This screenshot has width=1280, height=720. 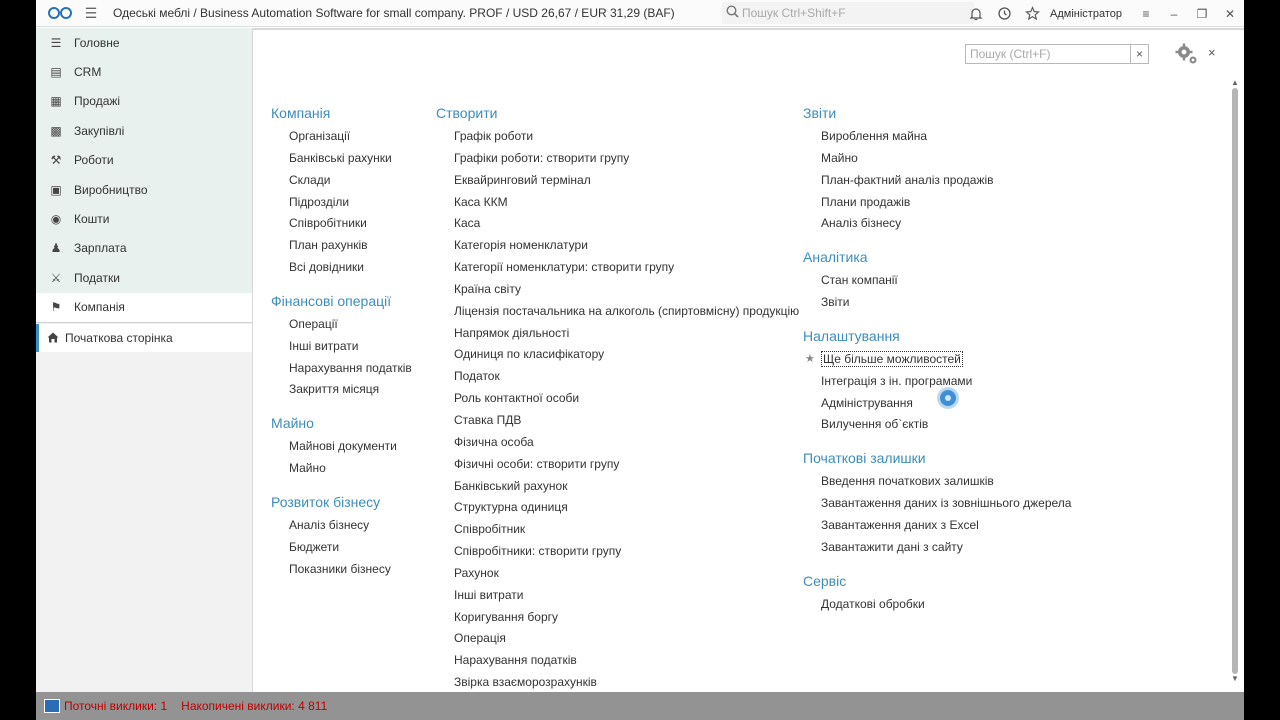 I want to click on function-link-label: Ще більше можливостей, so click(x=892, y=358).